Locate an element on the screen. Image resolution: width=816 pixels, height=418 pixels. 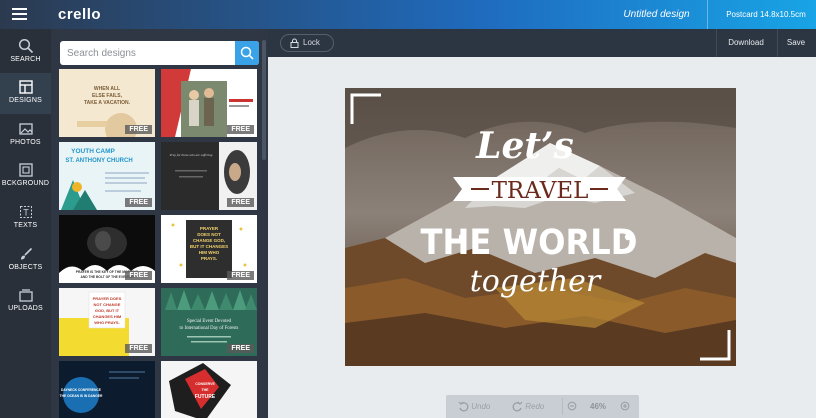
template-preview: CONSERVE THE FUTURE is located at coordinates (209, 389).